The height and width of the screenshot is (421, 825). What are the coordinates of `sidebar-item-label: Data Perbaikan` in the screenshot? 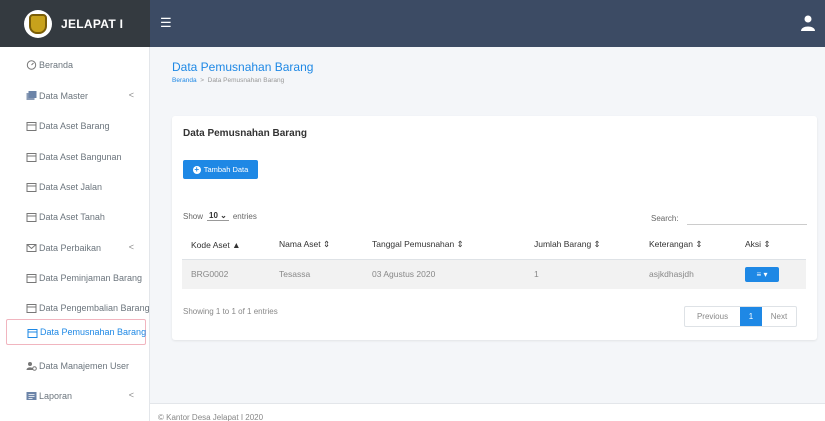 It's located at (70, 248).